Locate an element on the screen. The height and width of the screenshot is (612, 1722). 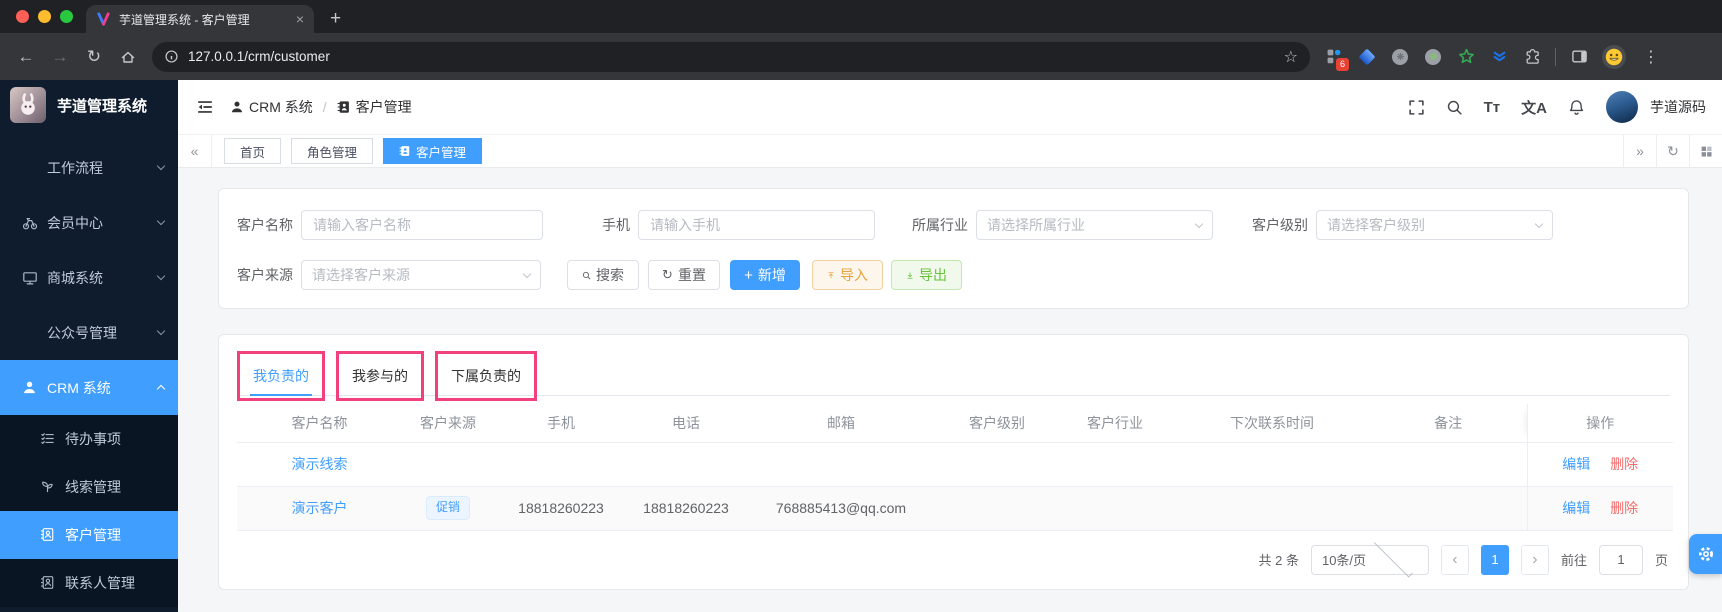
extension-gray-icon is located at coordinates (1400, 57).